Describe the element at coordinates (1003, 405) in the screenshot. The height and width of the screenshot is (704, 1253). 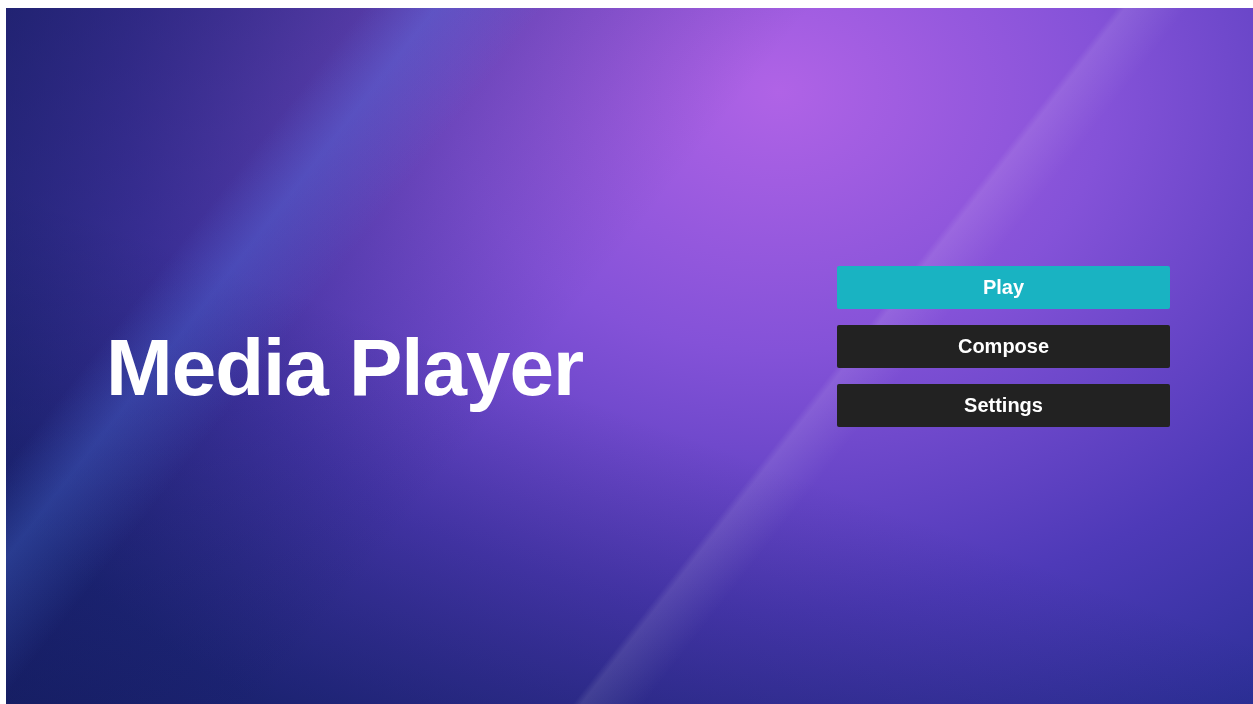
I see `menu-button: Settings` at that location.